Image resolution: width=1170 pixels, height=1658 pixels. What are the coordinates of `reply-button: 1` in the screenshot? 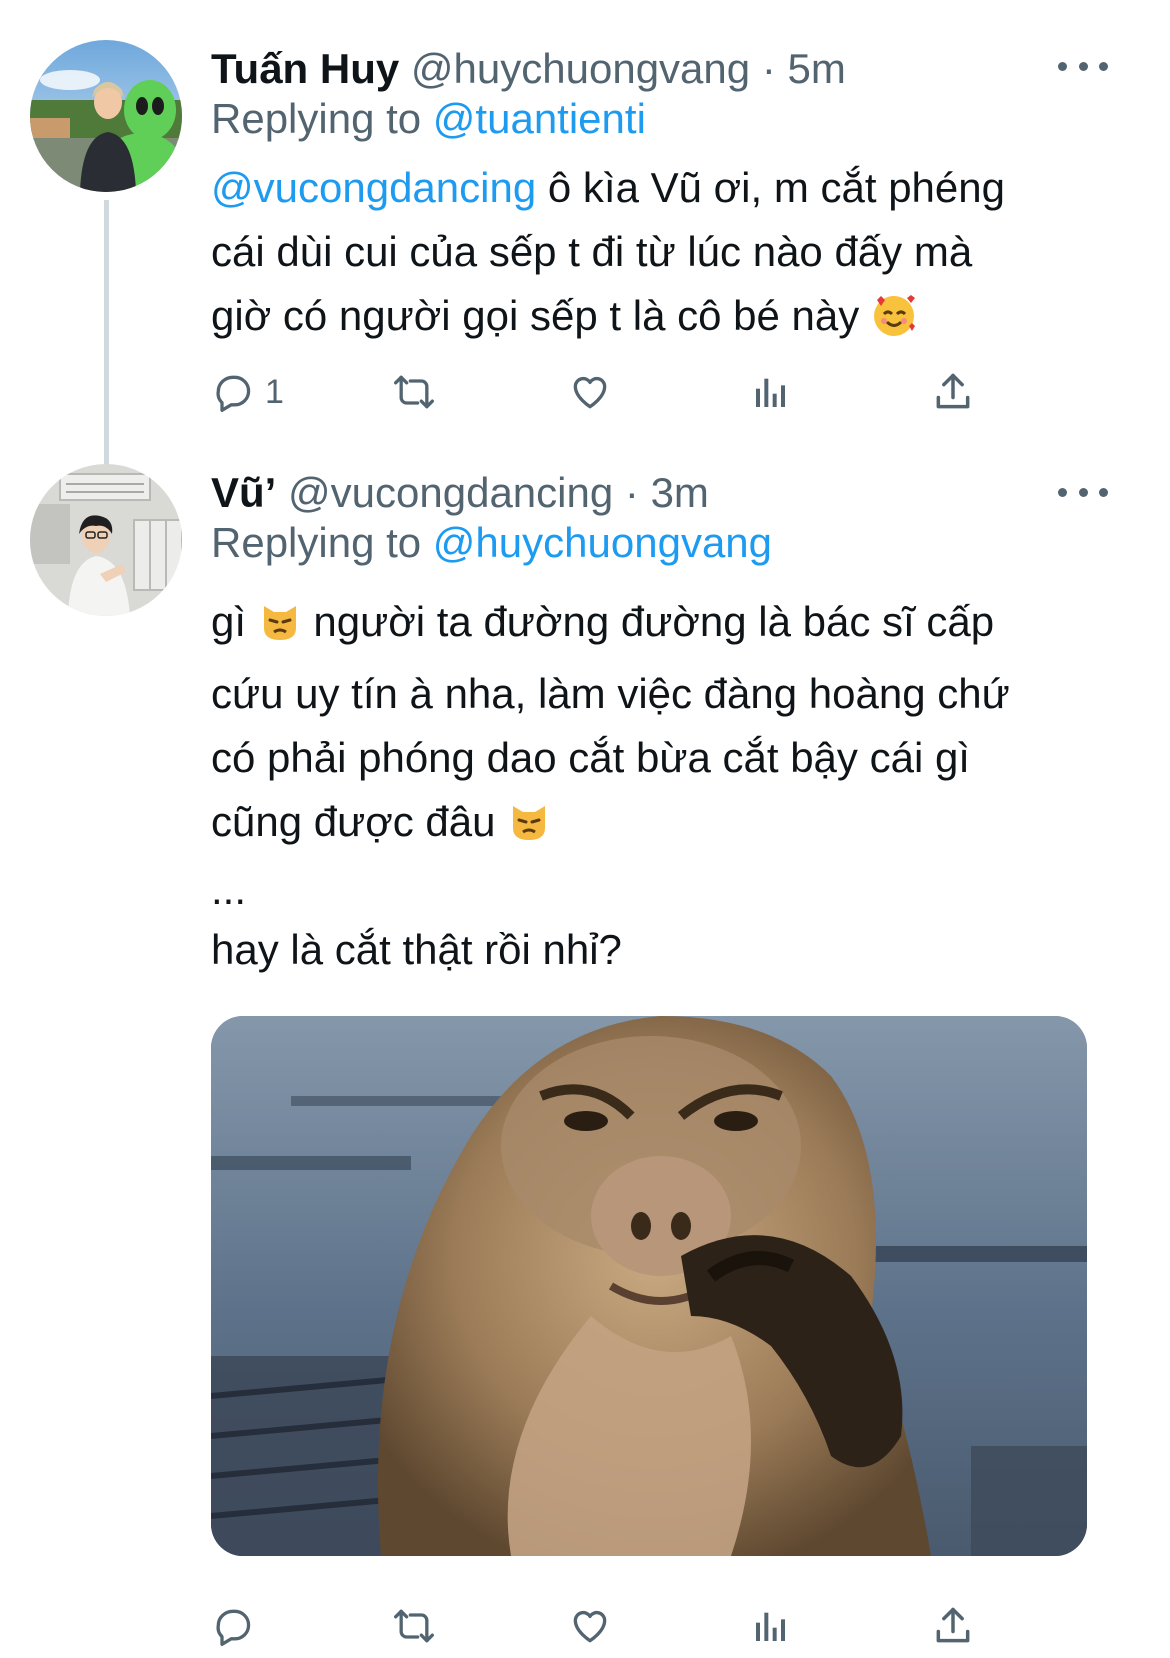 It's located at (247, 392).